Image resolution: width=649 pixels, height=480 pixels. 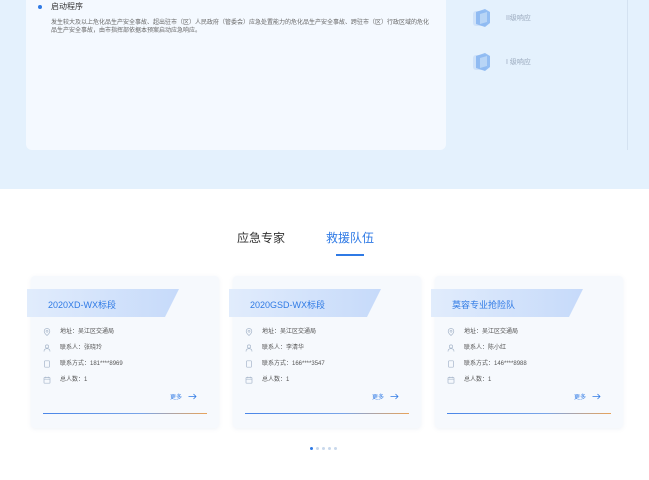 I want to click on level-label: I 级响应, so click(x=518, y=62).